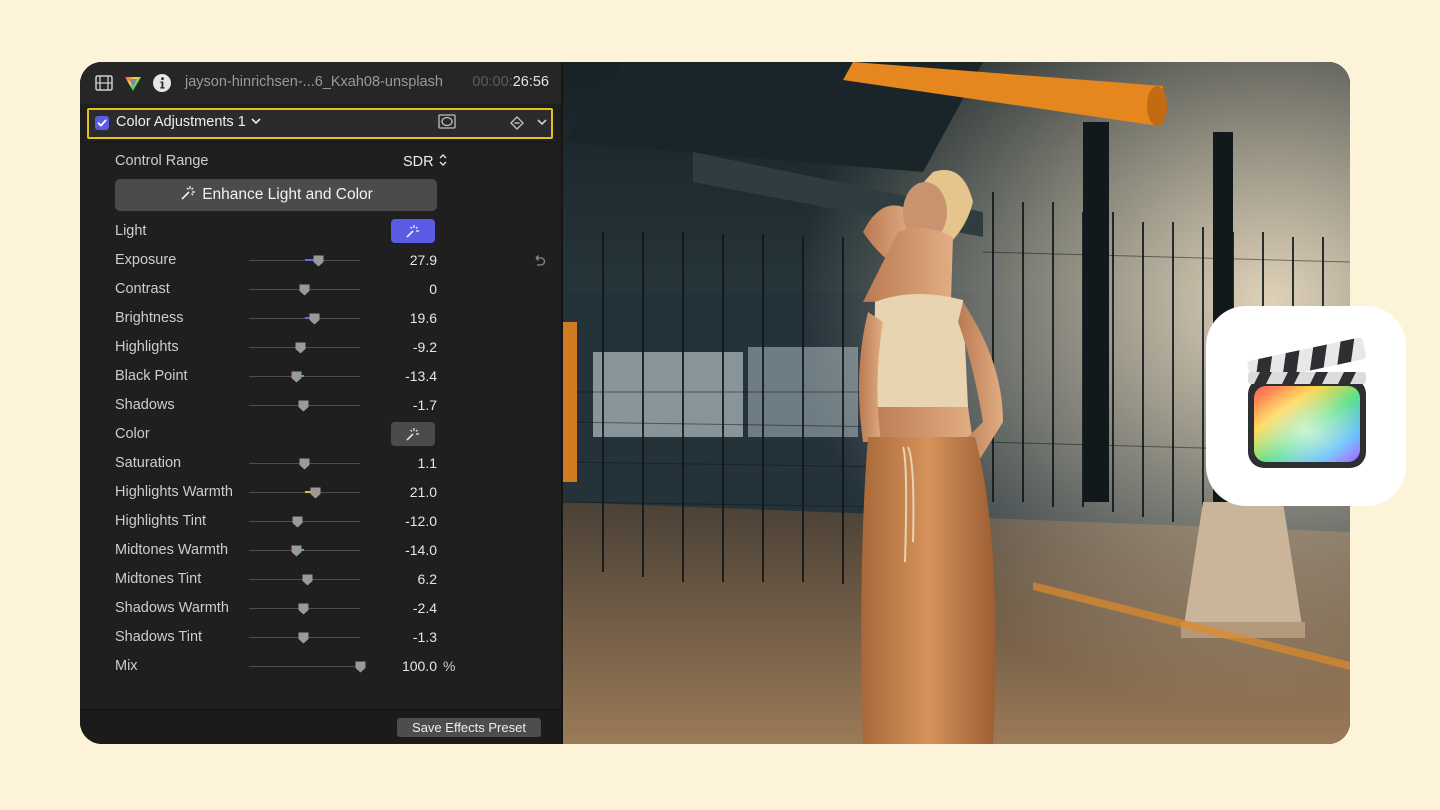 The image size is (1440, 810). What do you see at coordinates (425, 405) in the screenshot?
I see `shadows-value: -1.7` at bounding box center [425, 405].